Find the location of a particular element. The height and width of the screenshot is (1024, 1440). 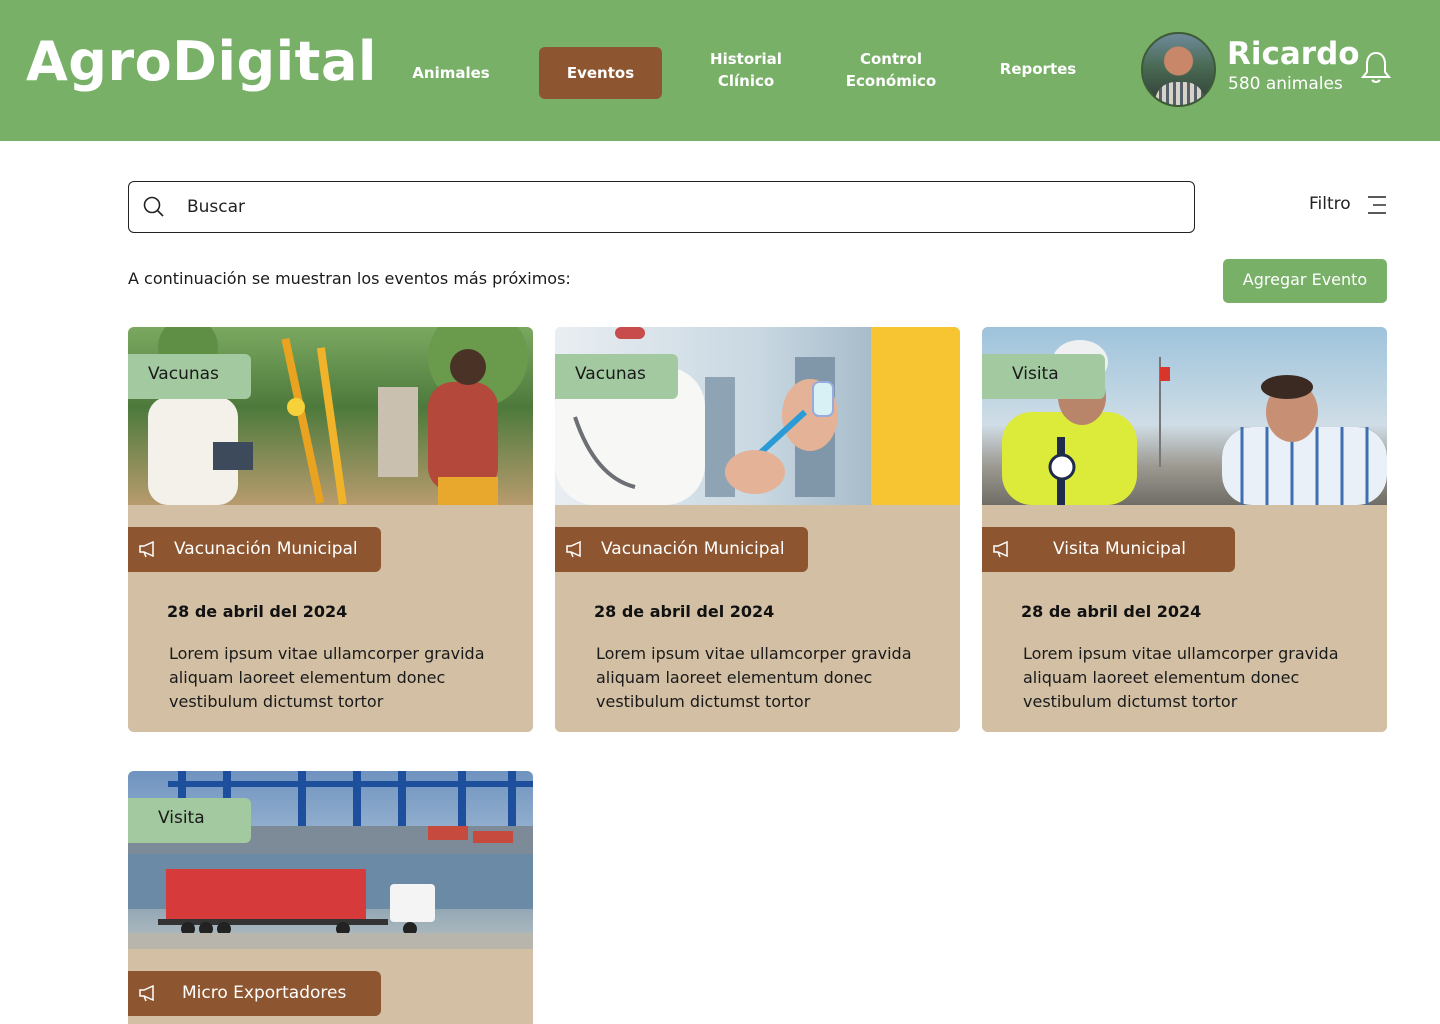

filter-icon is located at coordinates (1375, 205).